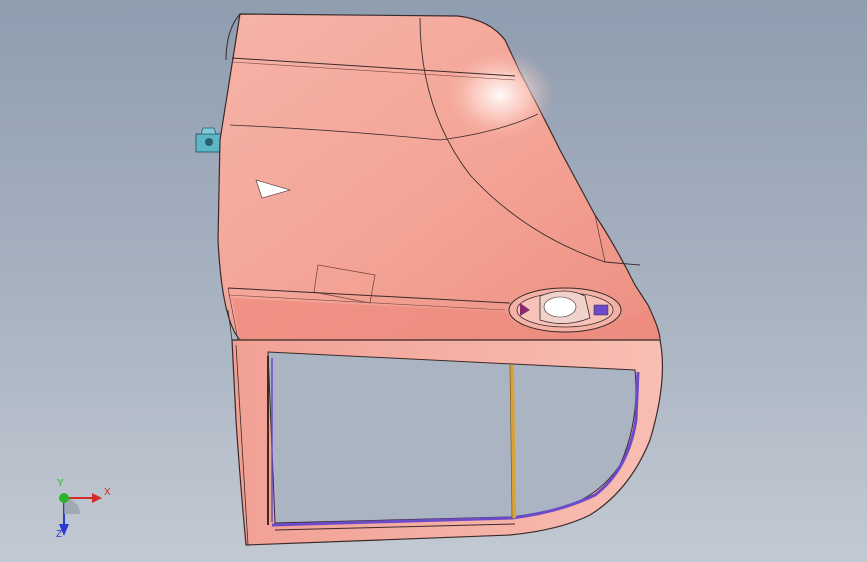 The height and width of the screenshot is (562, 867). I want to click on hinge-bracket-icon, so click(209, 140).